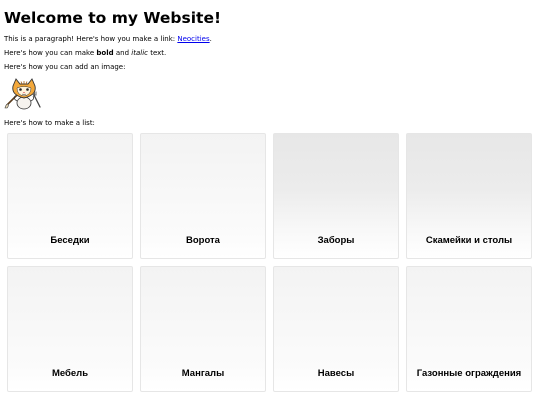 The height and width of the screenshot is (405, 540). I want to click on bold-text: bold, so click(105, 53).